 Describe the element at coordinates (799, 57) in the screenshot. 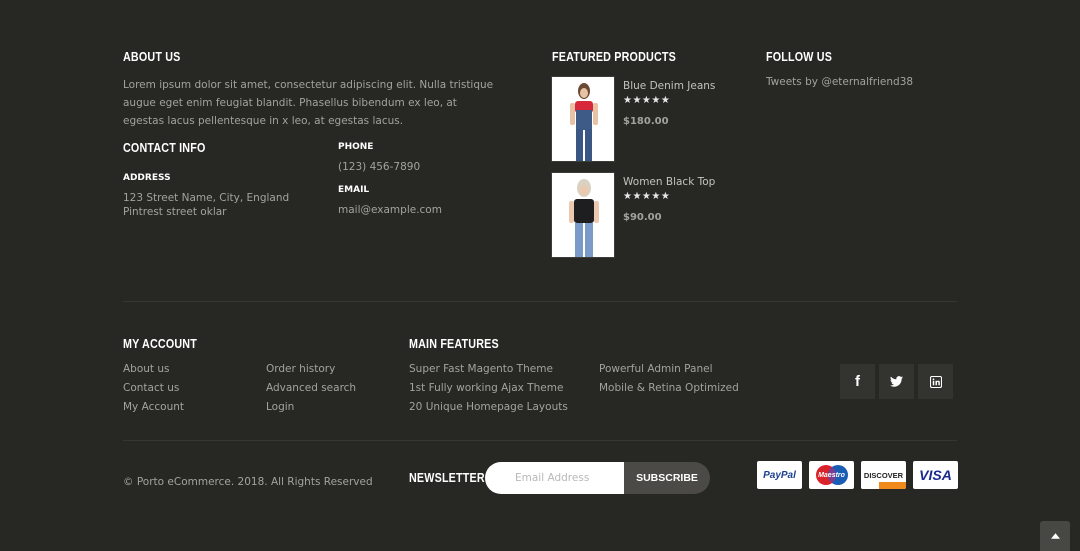

I see `follow-us-heading: FOLLOW US` at that location.